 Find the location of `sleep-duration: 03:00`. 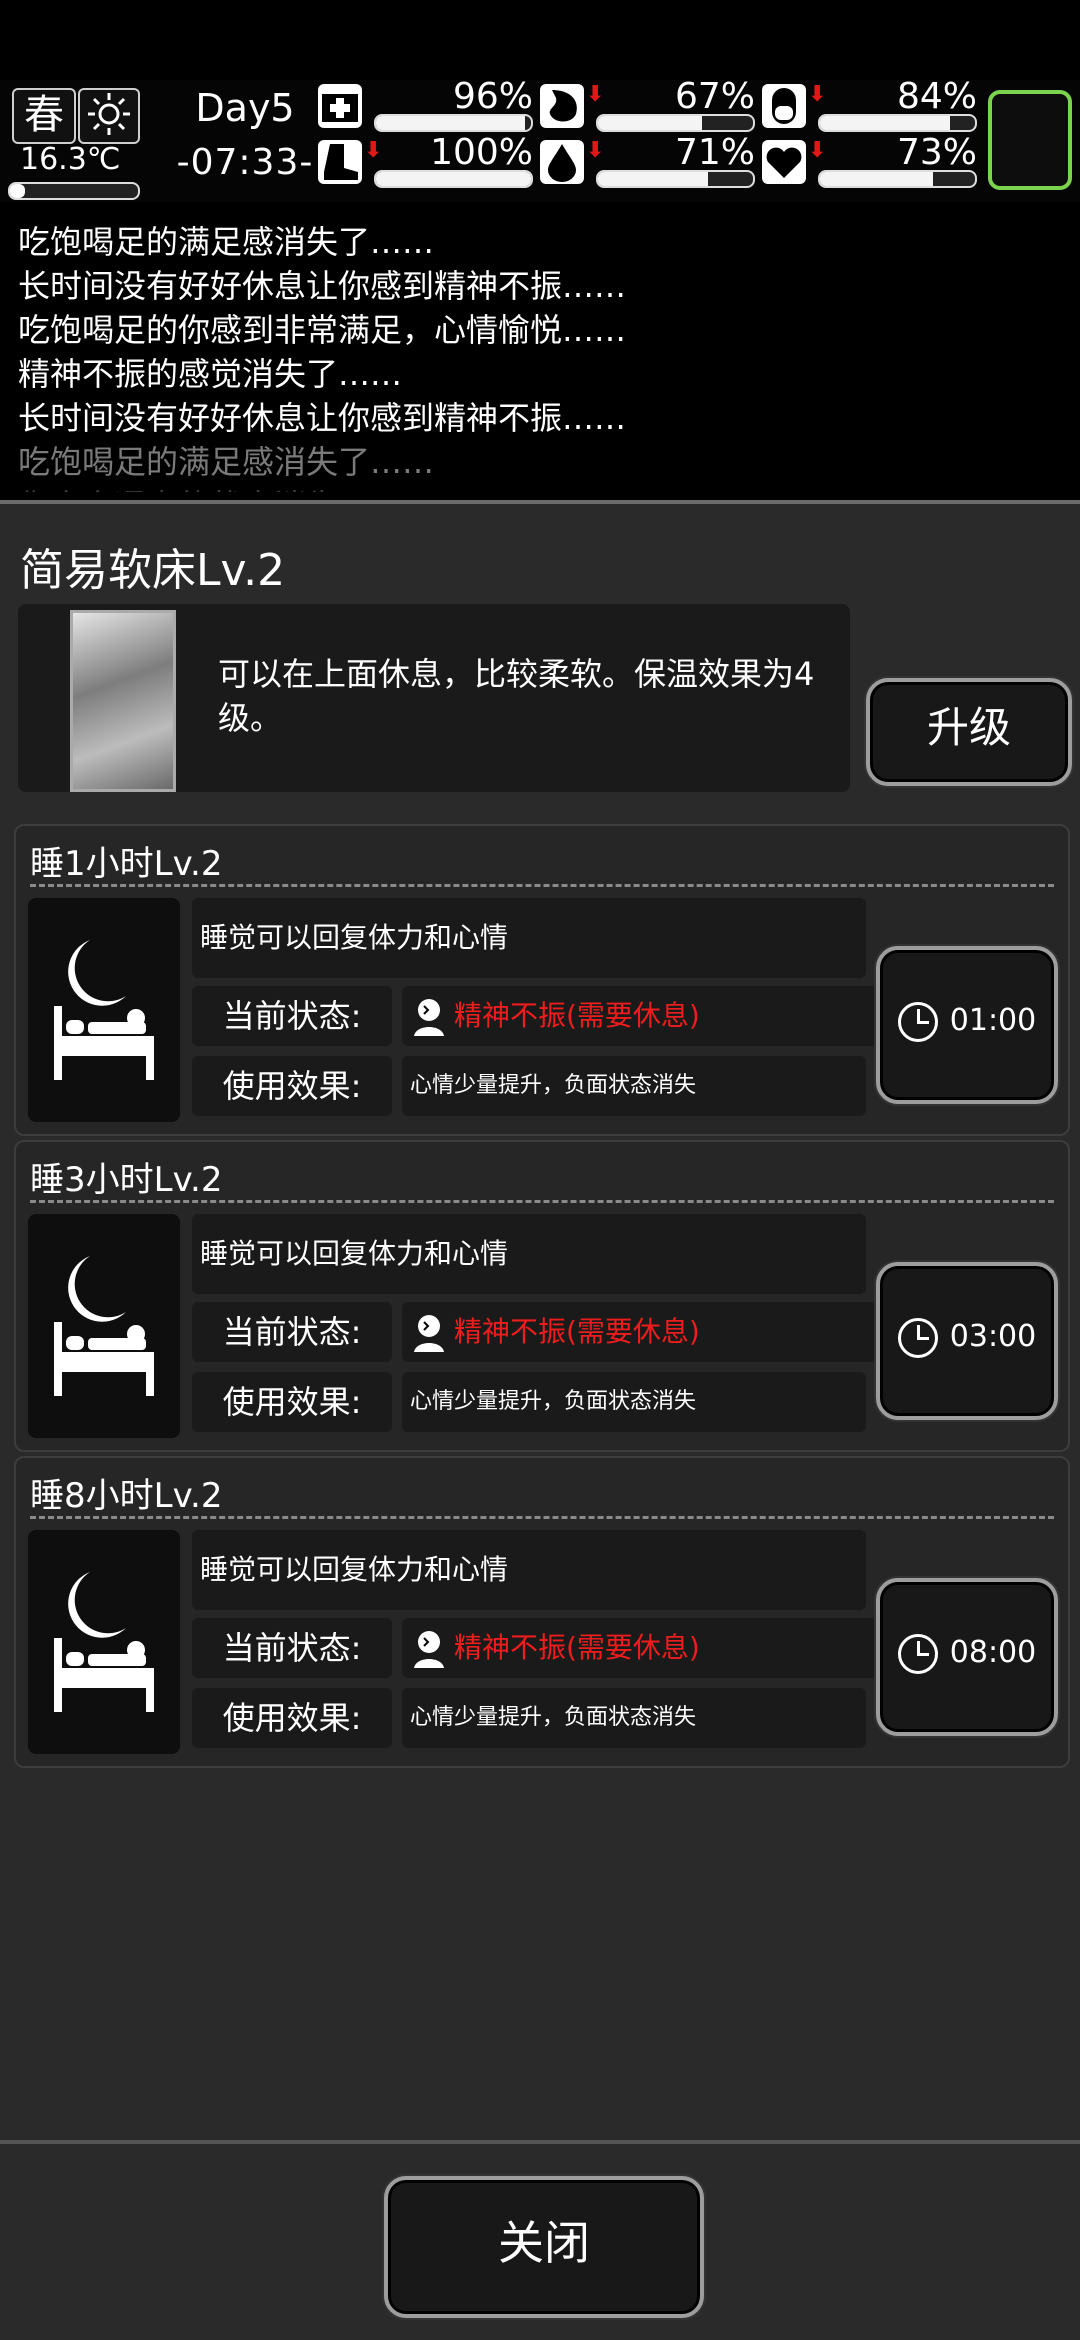

sleep-duration: 03:00 is located at coordinates (993, 1336).